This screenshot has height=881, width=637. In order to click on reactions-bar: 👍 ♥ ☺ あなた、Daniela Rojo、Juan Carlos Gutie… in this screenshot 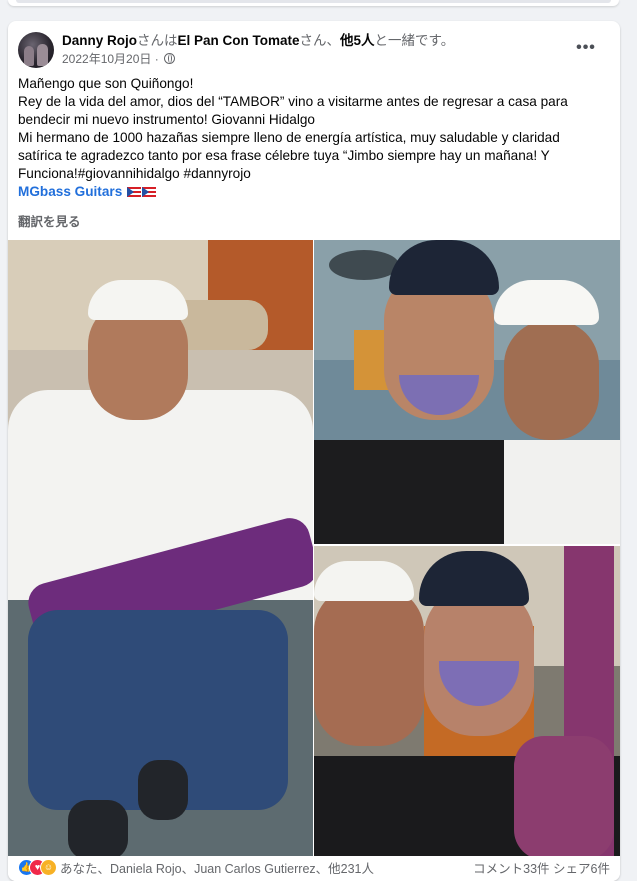, I will do `click(314, 868)`.